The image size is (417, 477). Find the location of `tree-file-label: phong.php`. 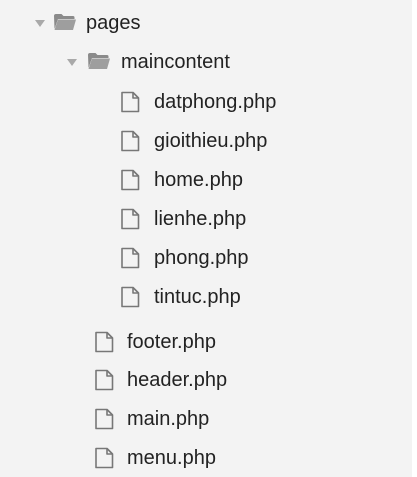

tree-file-label: phong.php is located at coordinates (201, 258).